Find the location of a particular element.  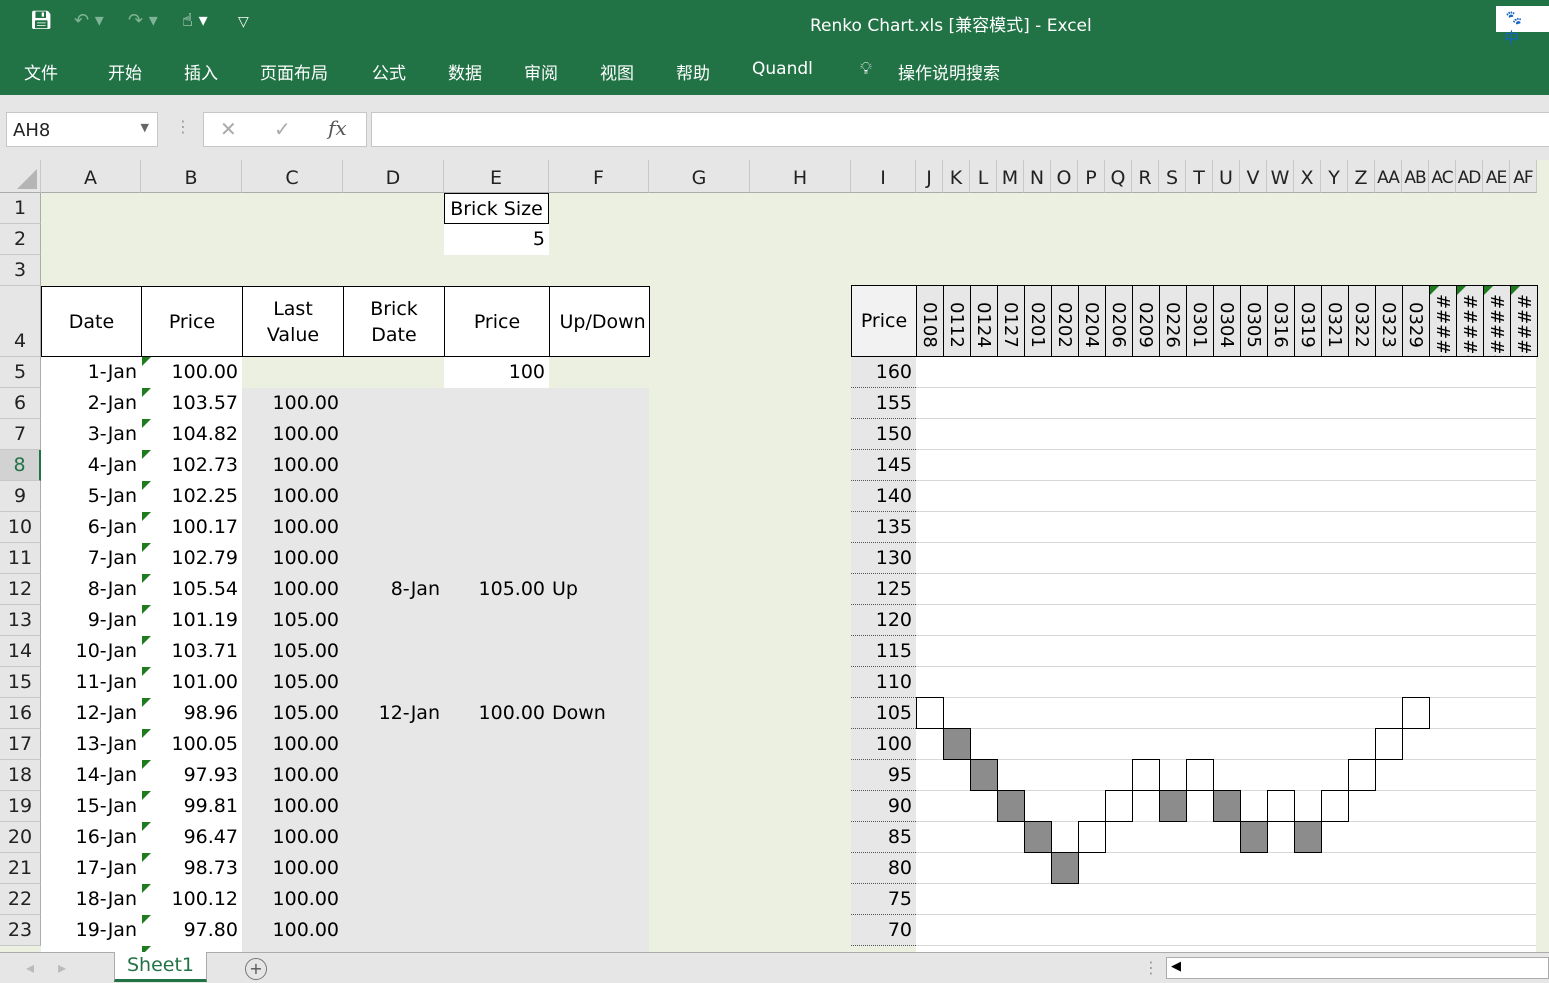

renko-date-header: 0127 is located at coordinates (1011, 321).